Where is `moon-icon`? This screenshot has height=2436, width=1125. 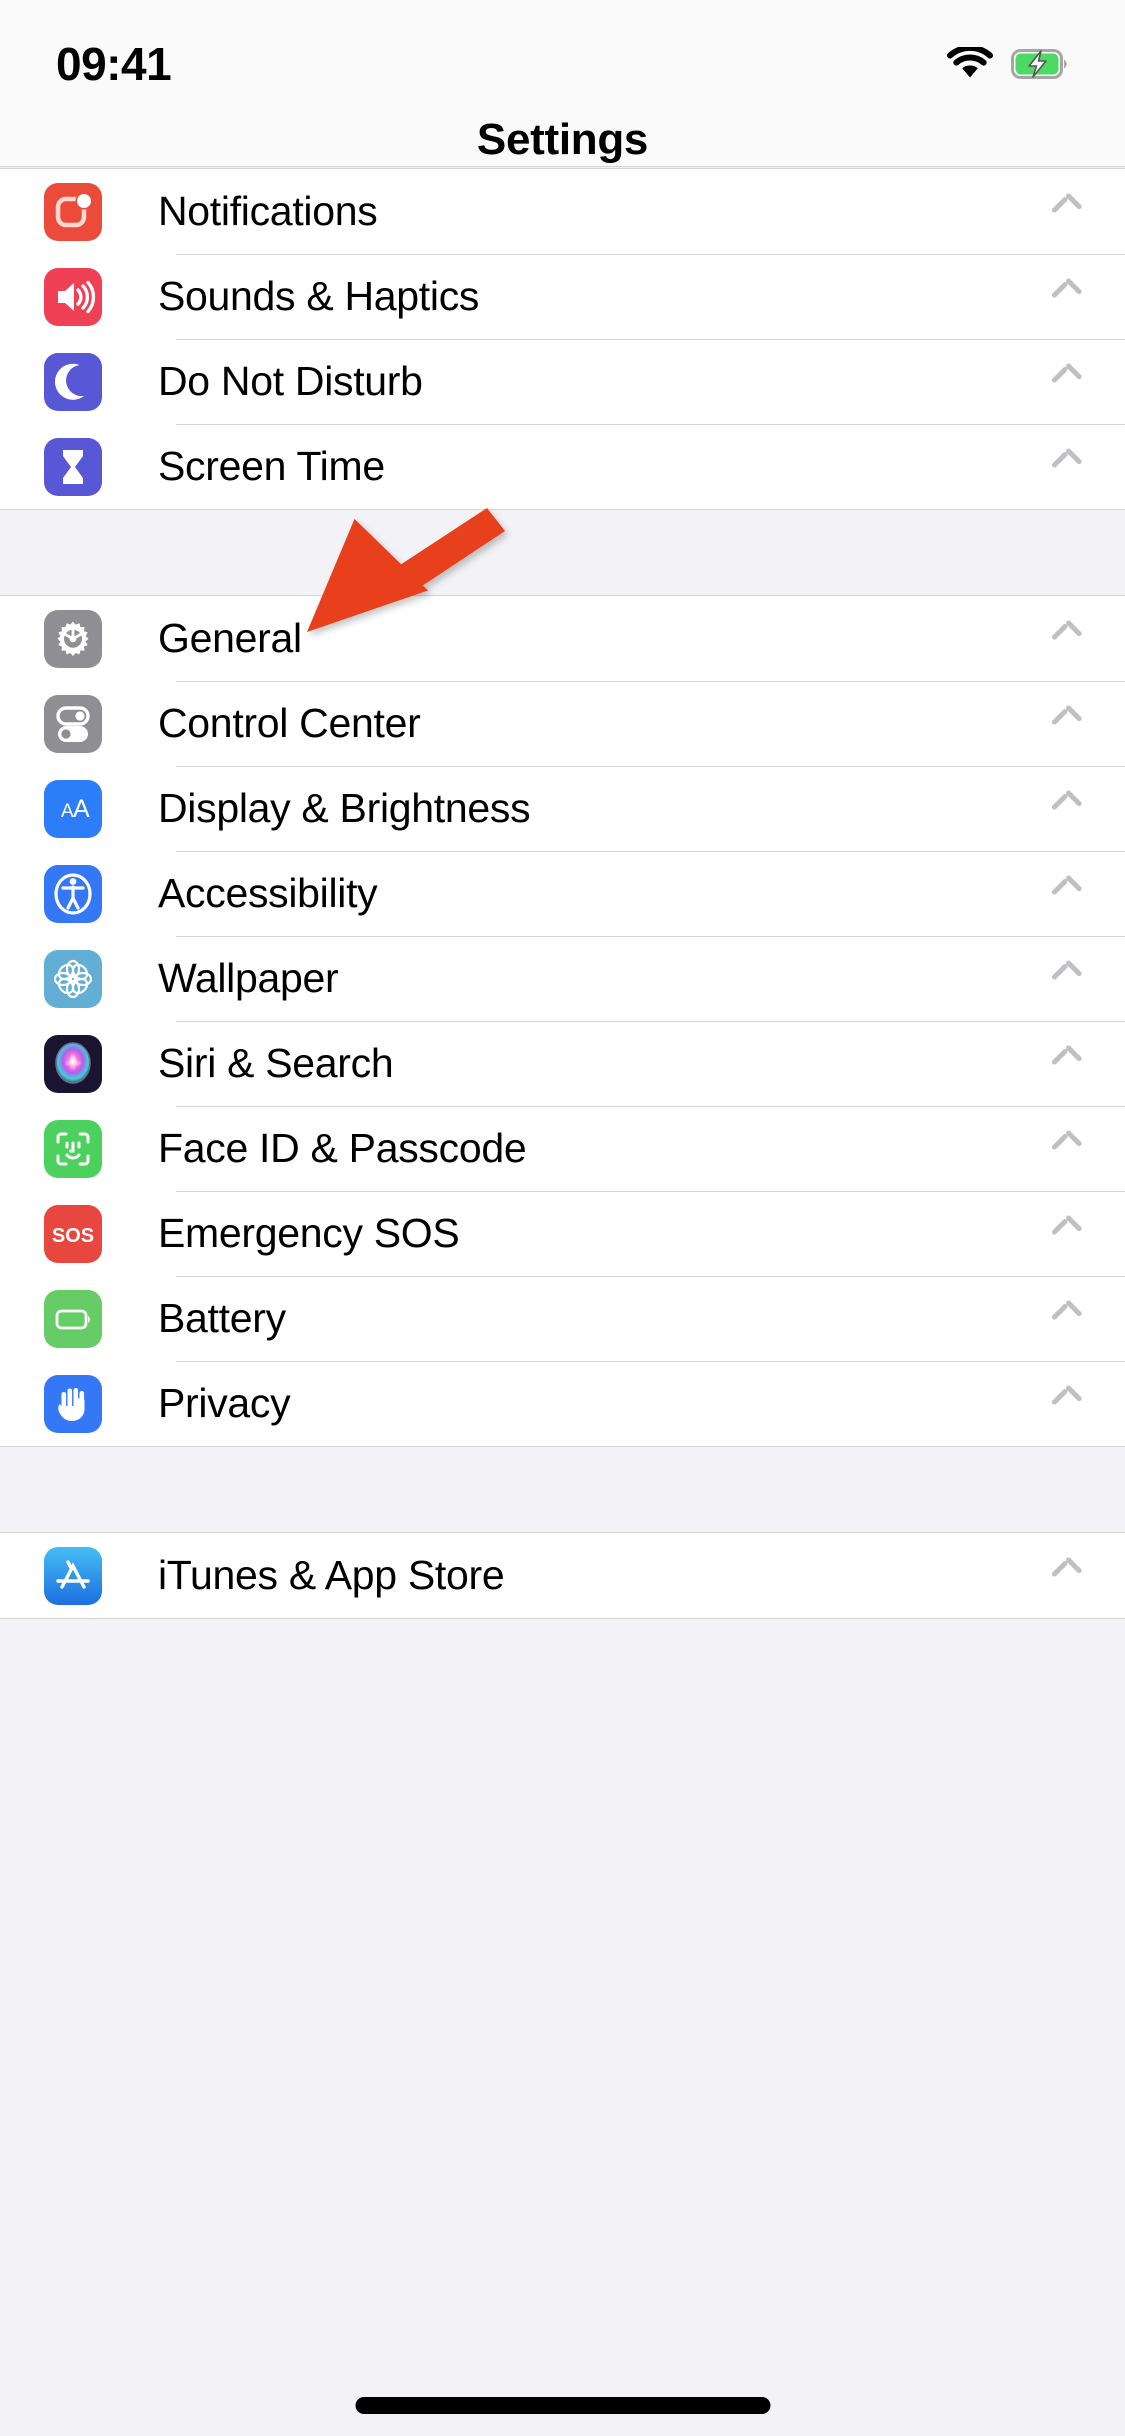
moon-icon is located at coordinates (73, 381).